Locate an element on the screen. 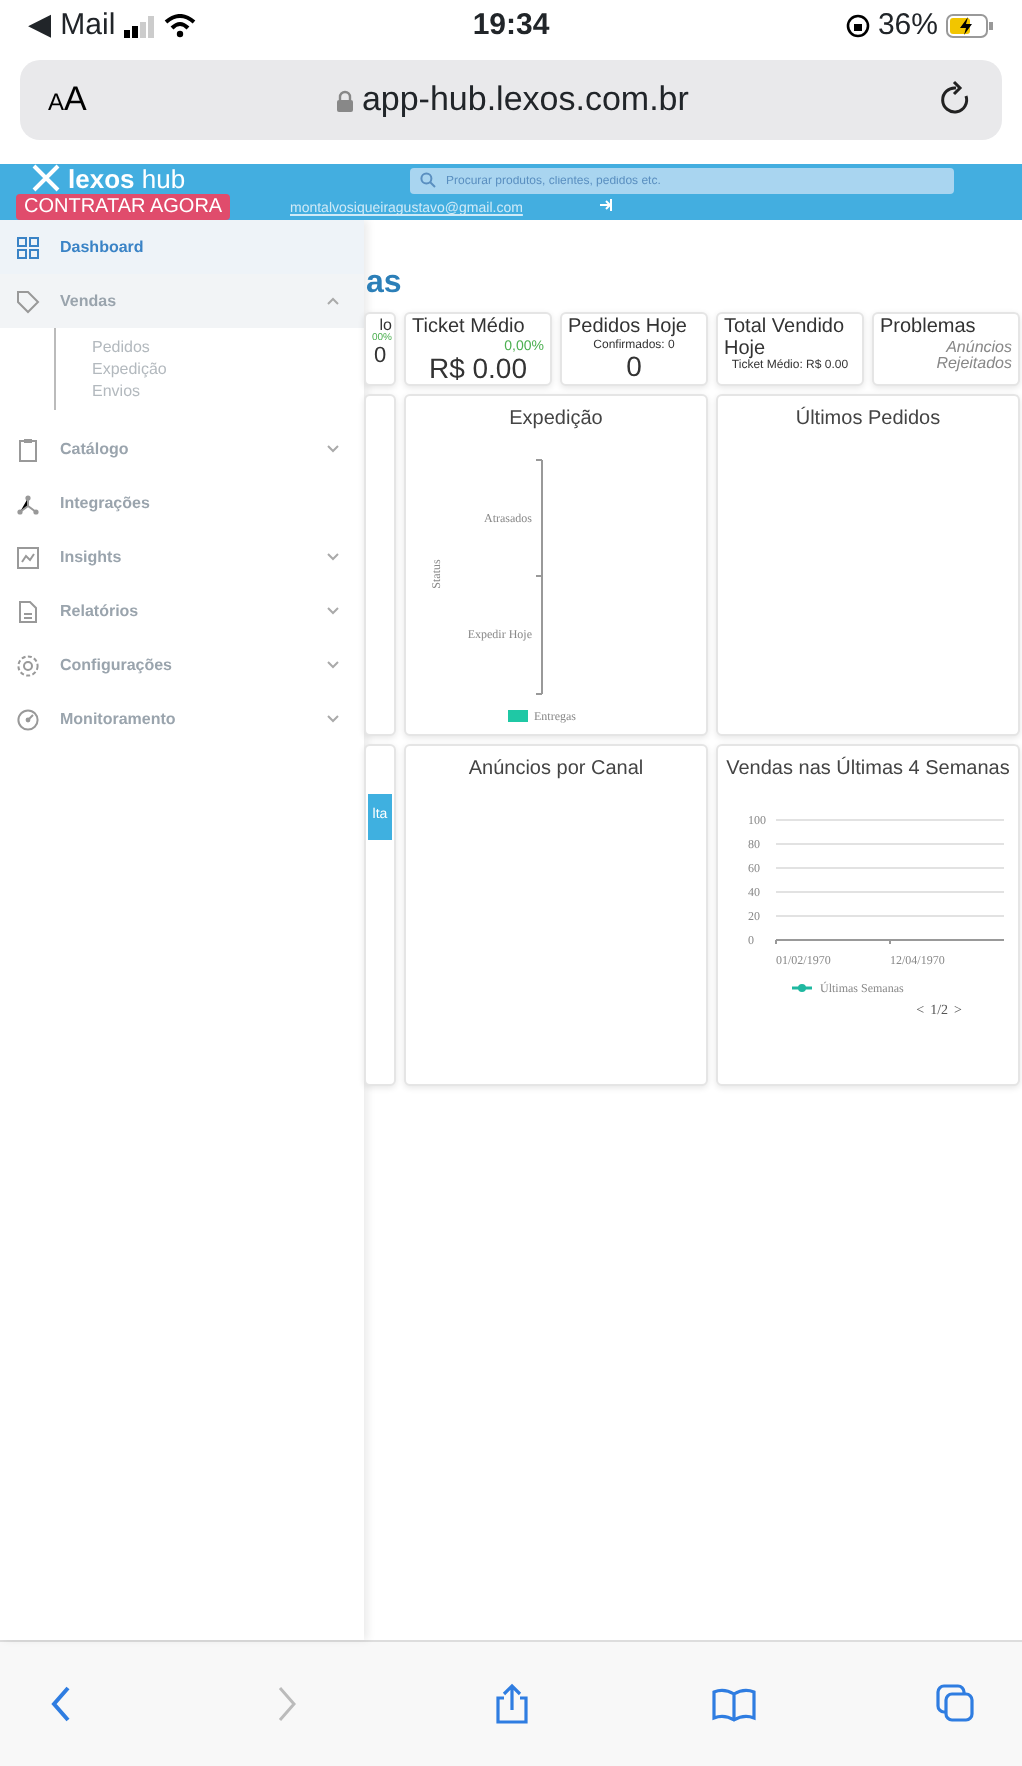  logout-icon is located at coordinates (607, 205).